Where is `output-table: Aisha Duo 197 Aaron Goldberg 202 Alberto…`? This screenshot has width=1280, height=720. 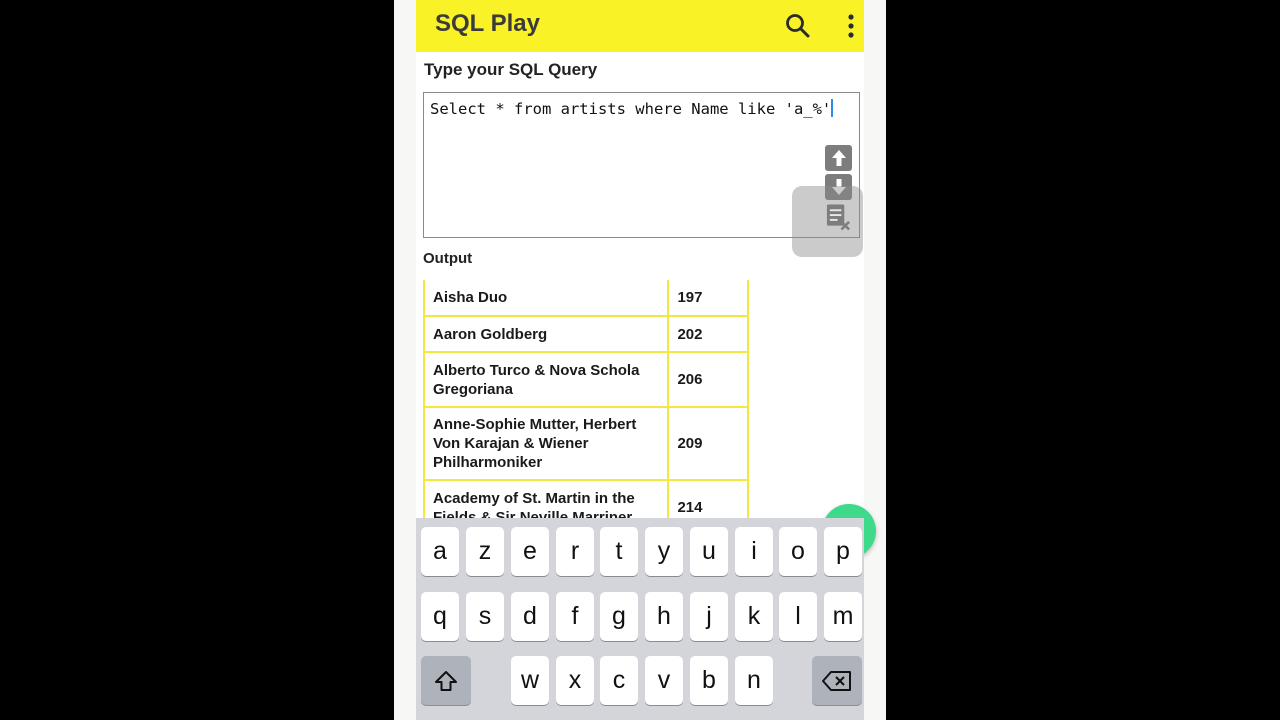 output-table: Aisha Duo 197 Aaron Goldberg 202 Alberto… is located at coordinates (586, 399).